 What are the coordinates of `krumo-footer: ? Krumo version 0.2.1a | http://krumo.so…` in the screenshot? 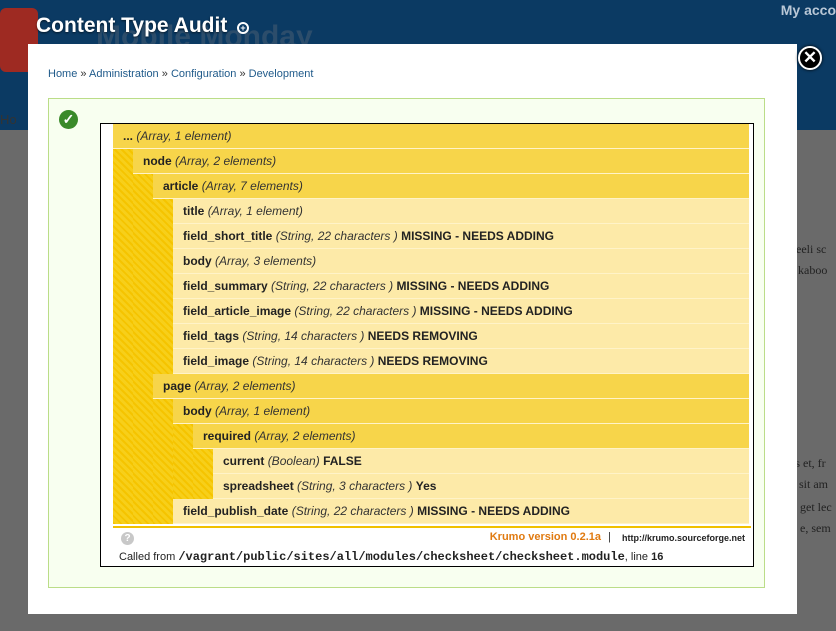 It's located at (432, 545).